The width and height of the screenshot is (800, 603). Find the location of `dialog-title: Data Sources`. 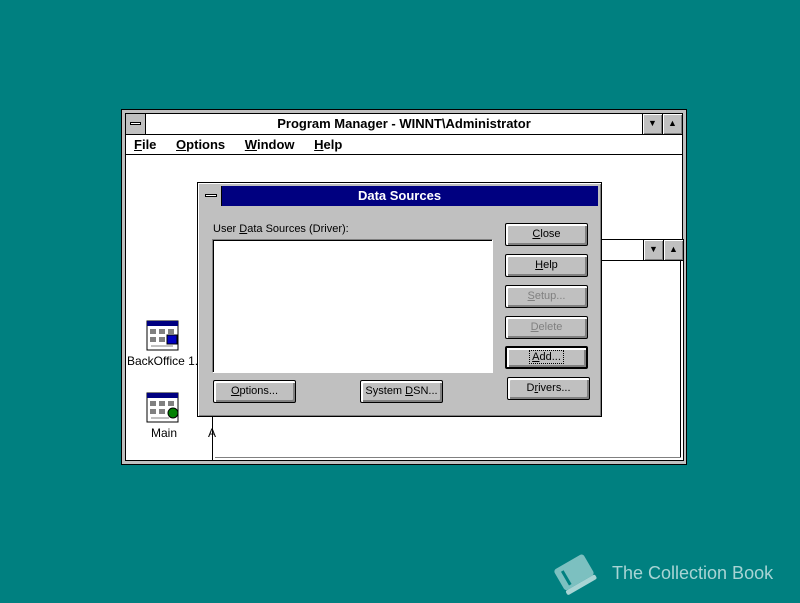

dialog-title: Data Sources is located at coordinates (399, 195).